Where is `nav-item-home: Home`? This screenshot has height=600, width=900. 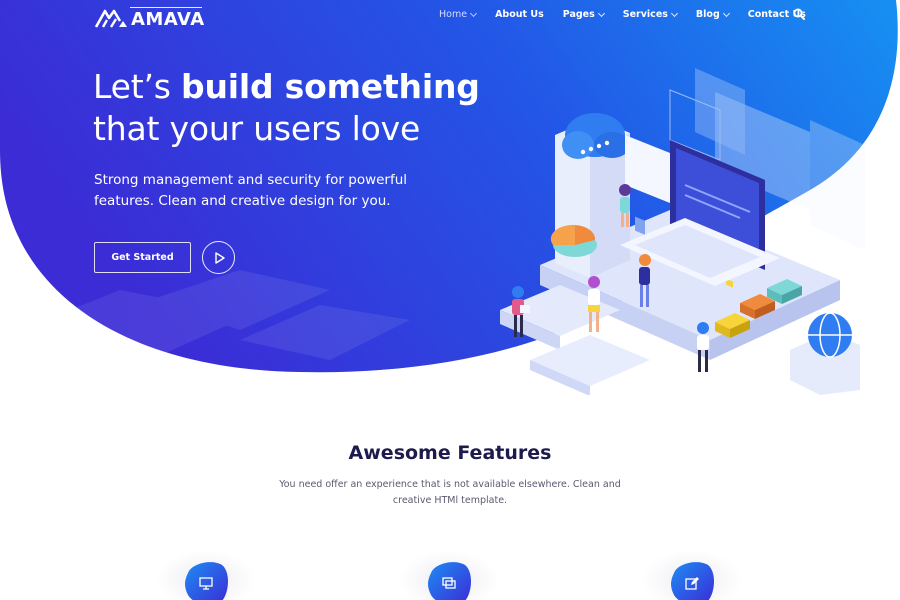 nav-item-home: Home is located at coordinates (458, 14).